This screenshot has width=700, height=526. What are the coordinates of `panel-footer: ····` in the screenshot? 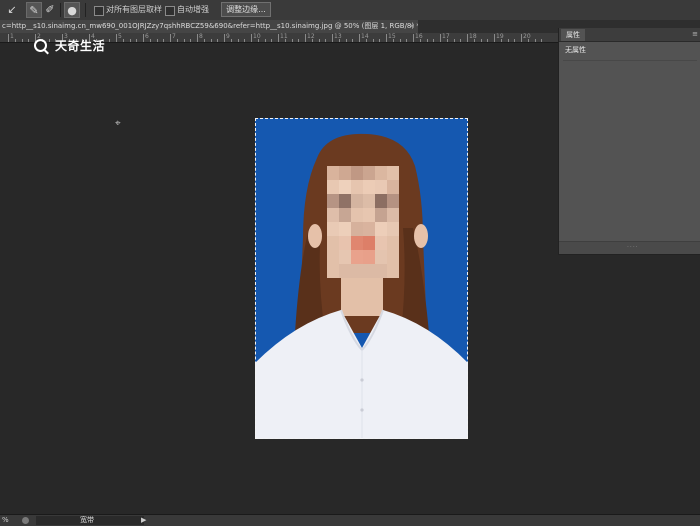 It's located at (629, 247).